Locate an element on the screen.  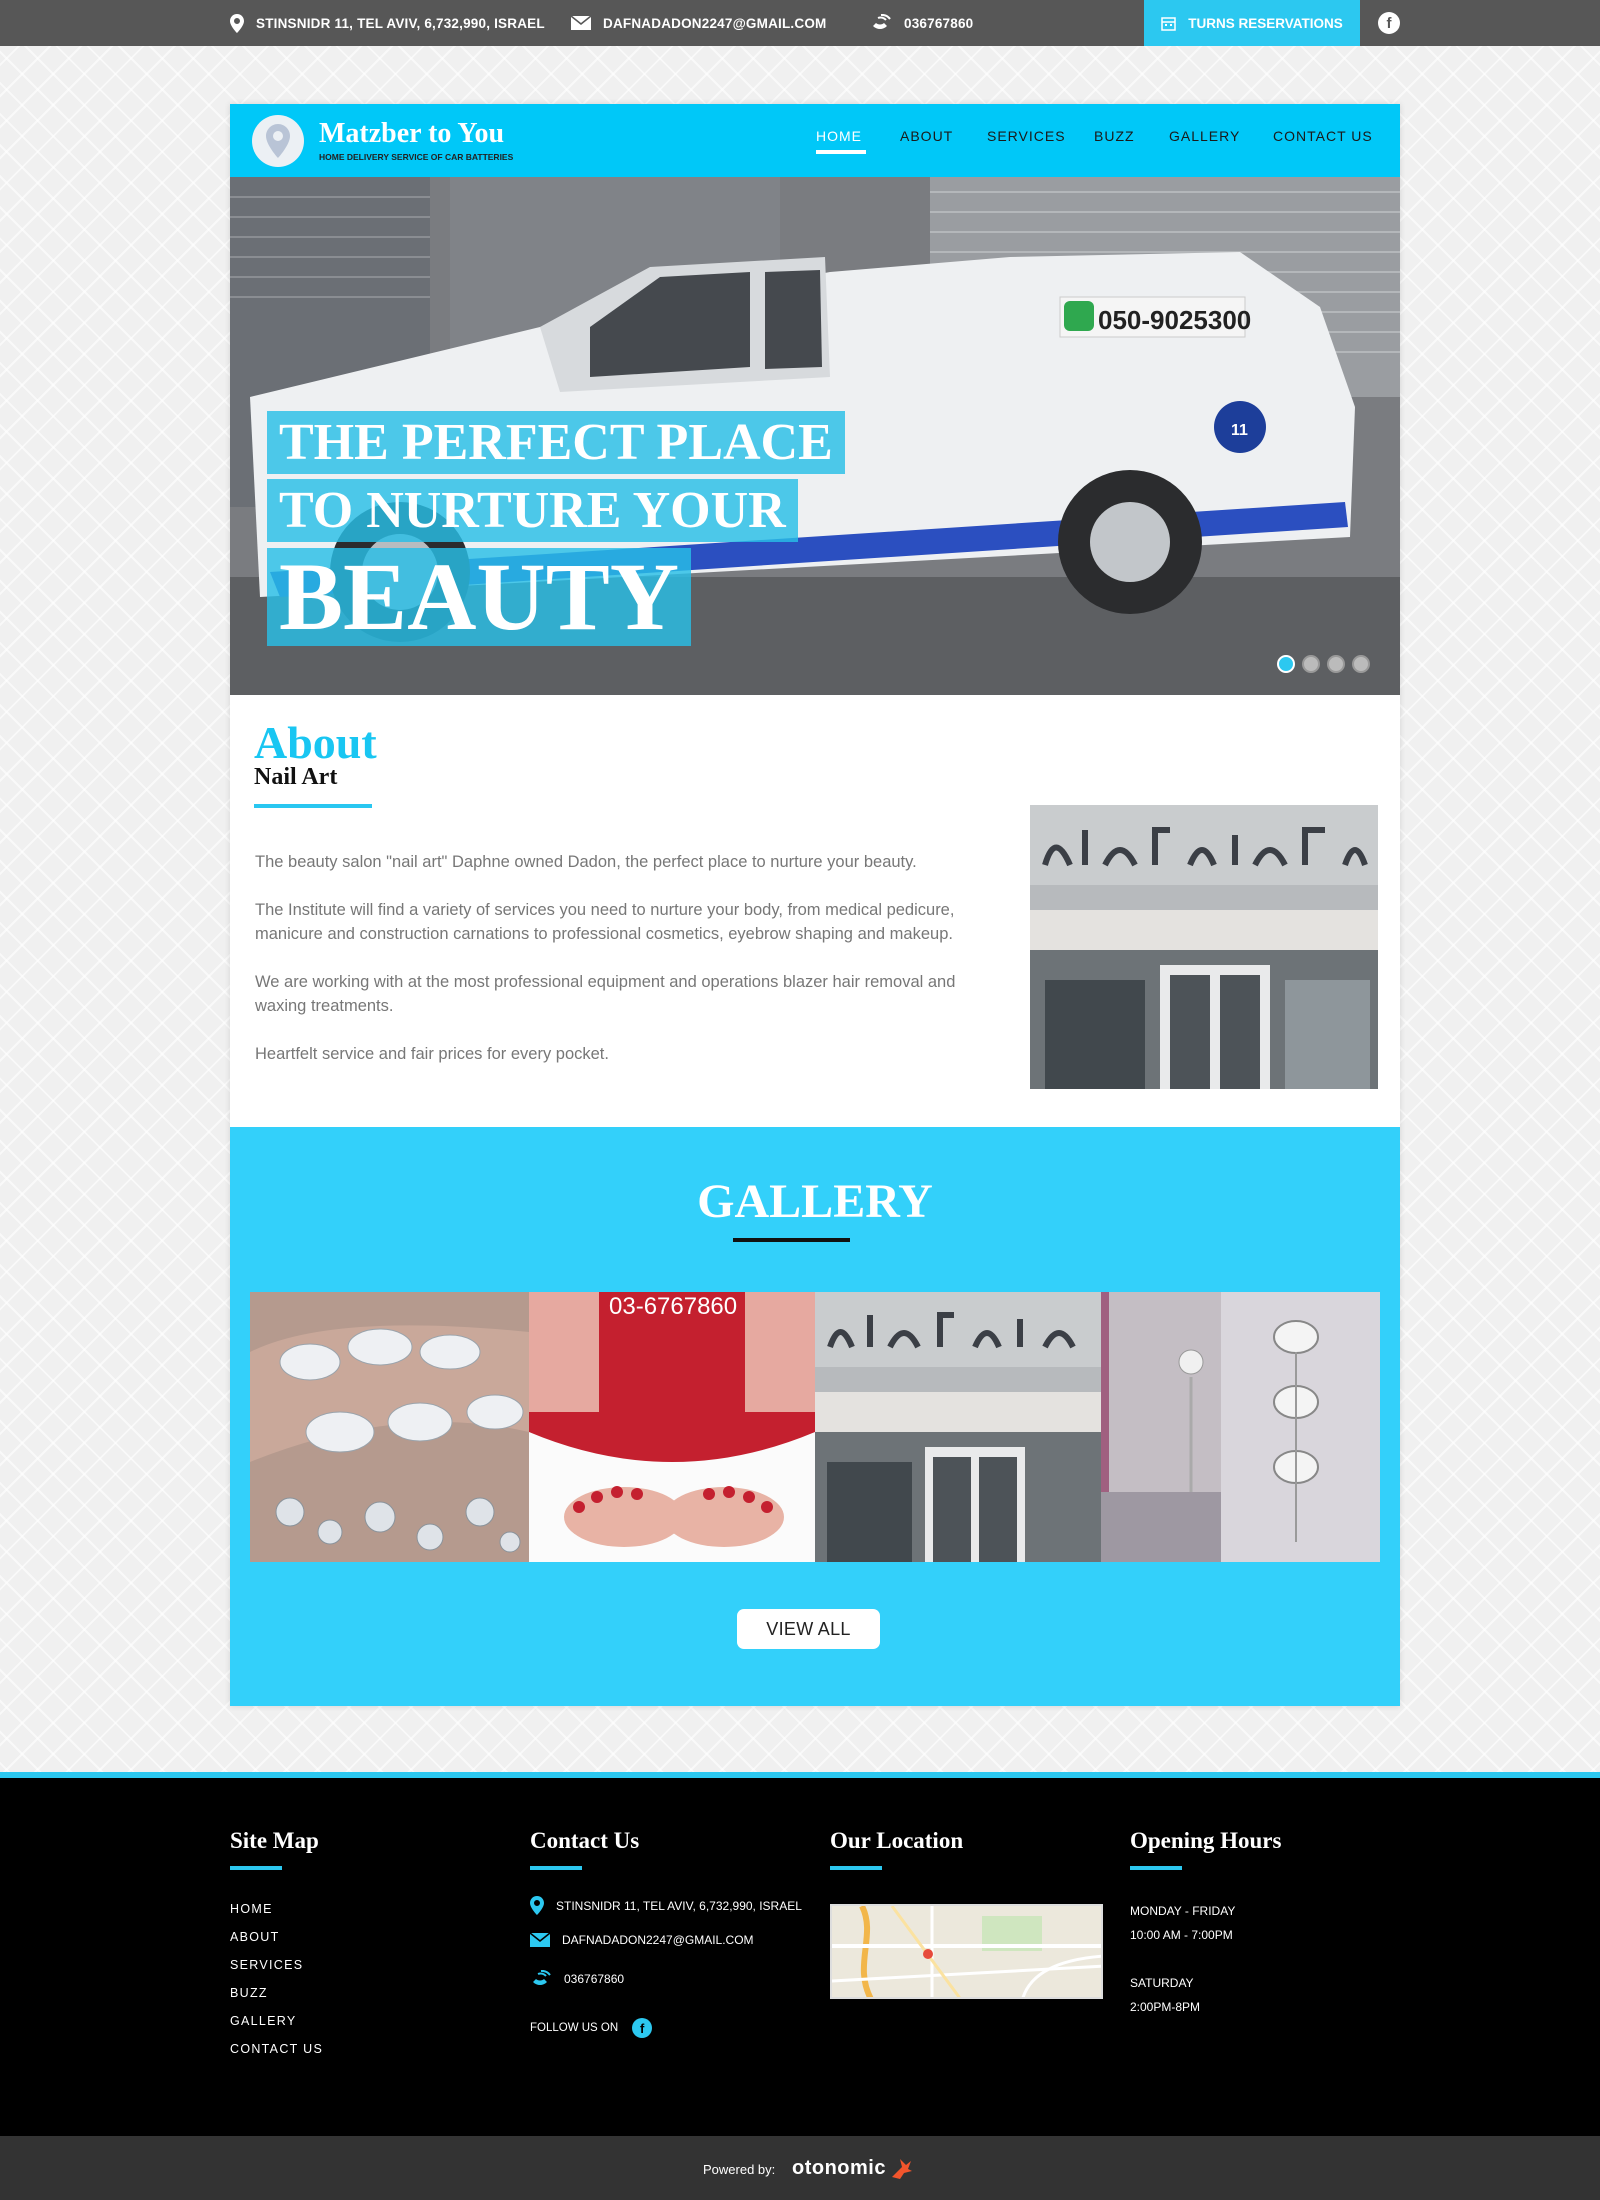
gallery-tile-interior is located at coordinates (1240, 1427).